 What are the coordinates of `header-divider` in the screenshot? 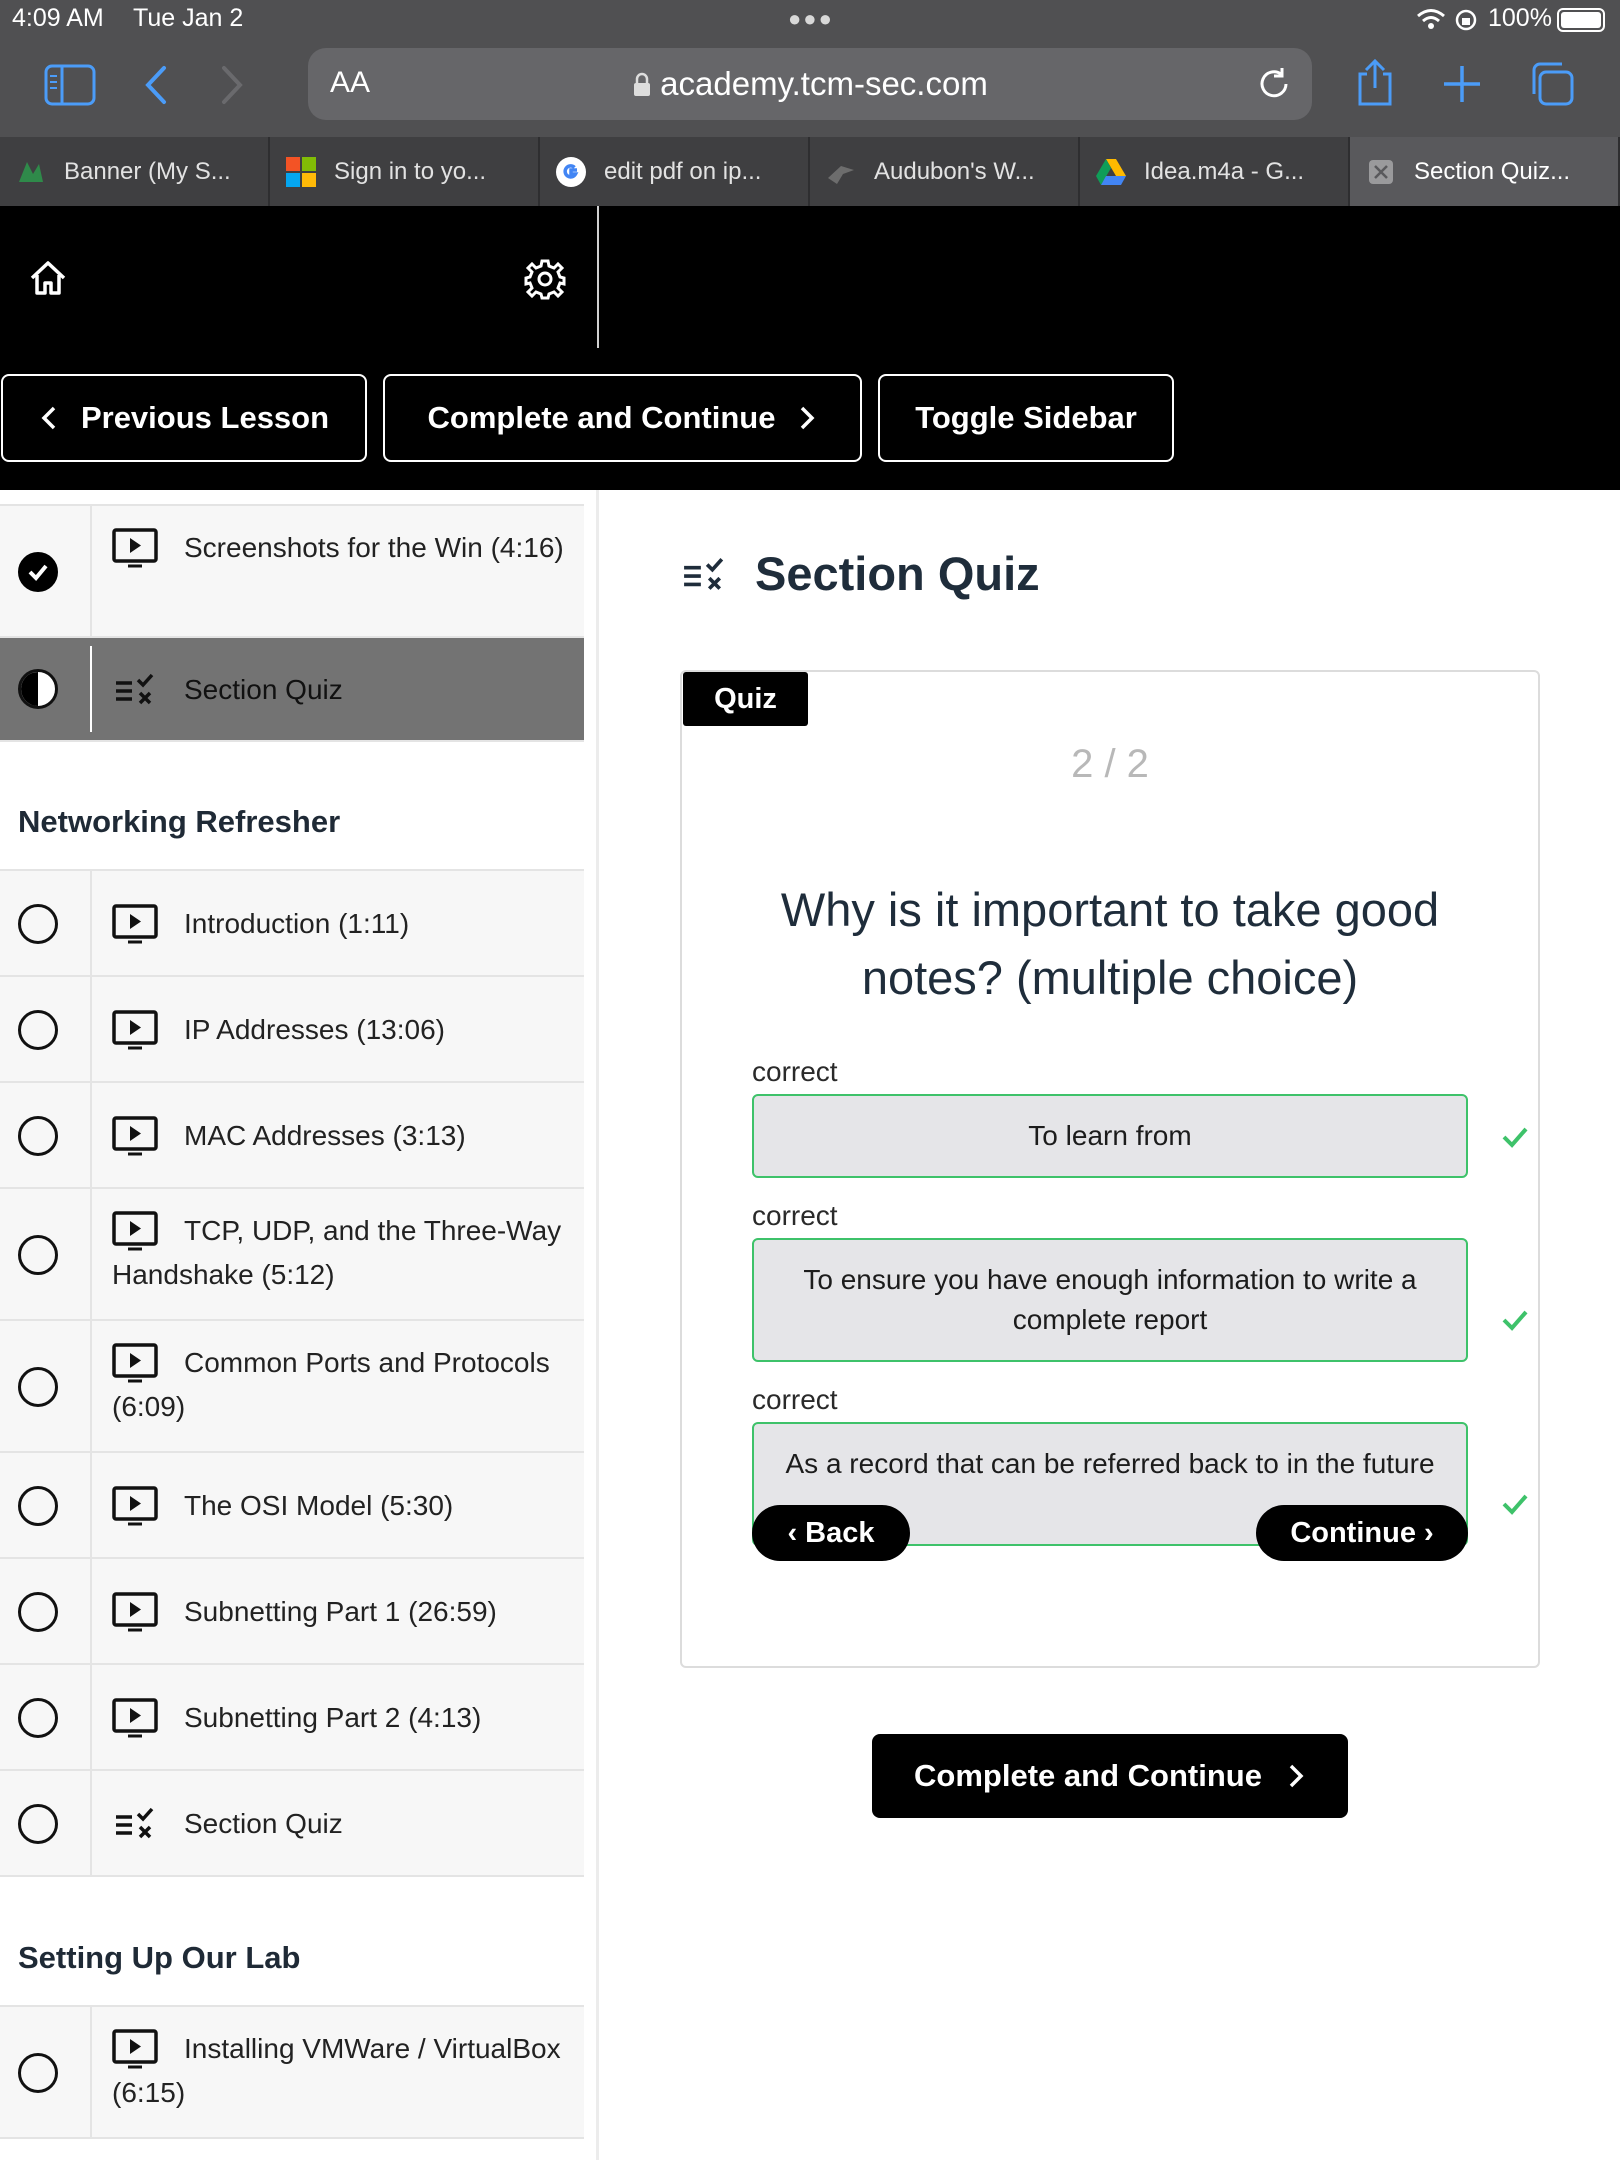 It's located at (598, 277).